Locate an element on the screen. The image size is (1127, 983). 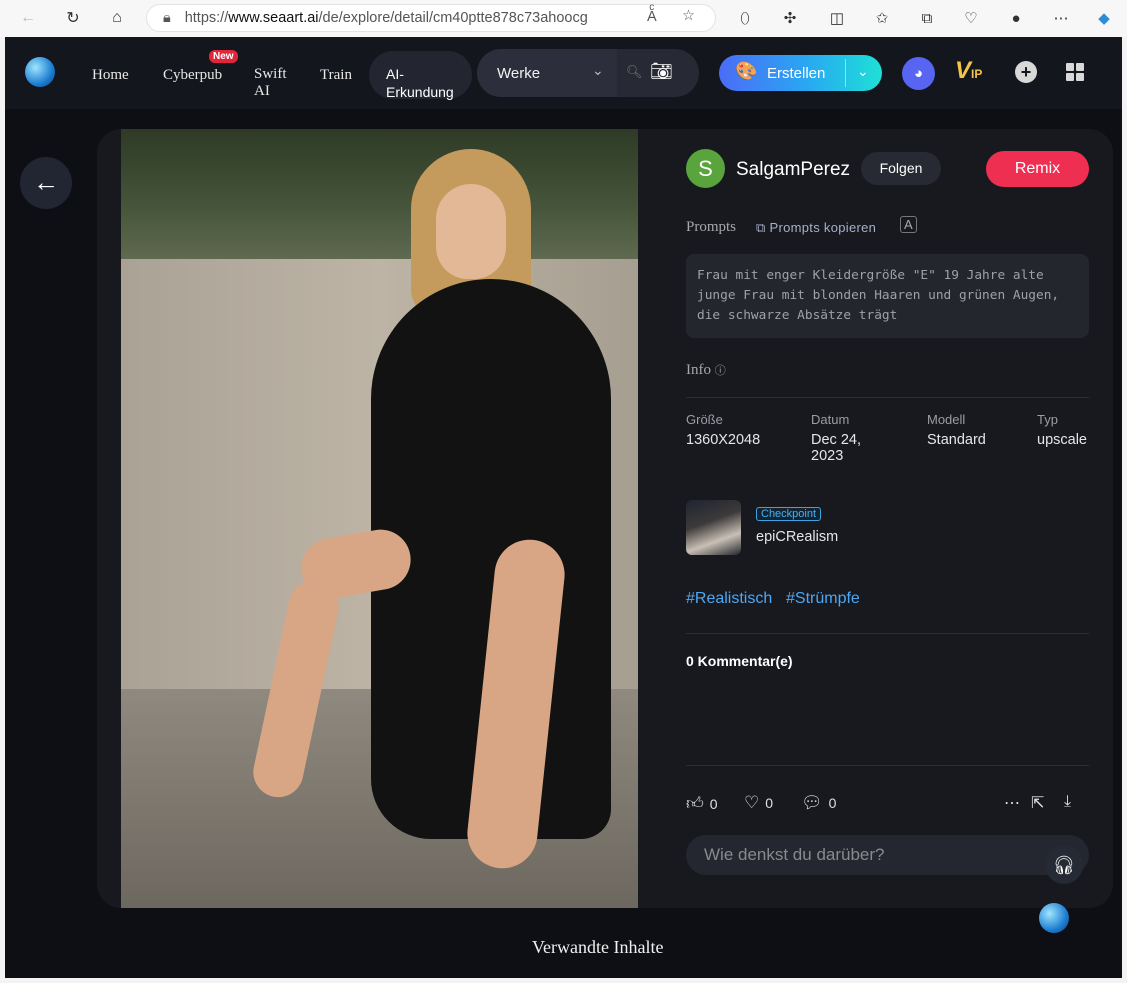
create-dropdown-icon: ⌄ is located at coordinates (863, 71).